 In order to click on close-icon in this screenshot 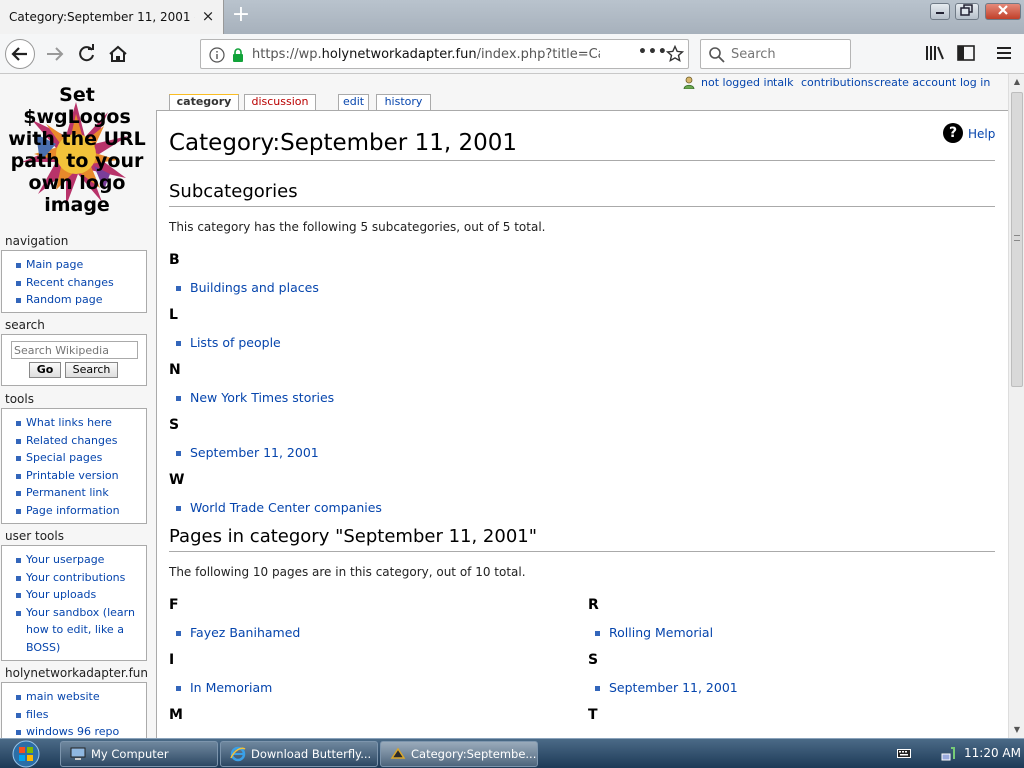, I will do `click(1003, 10)`.